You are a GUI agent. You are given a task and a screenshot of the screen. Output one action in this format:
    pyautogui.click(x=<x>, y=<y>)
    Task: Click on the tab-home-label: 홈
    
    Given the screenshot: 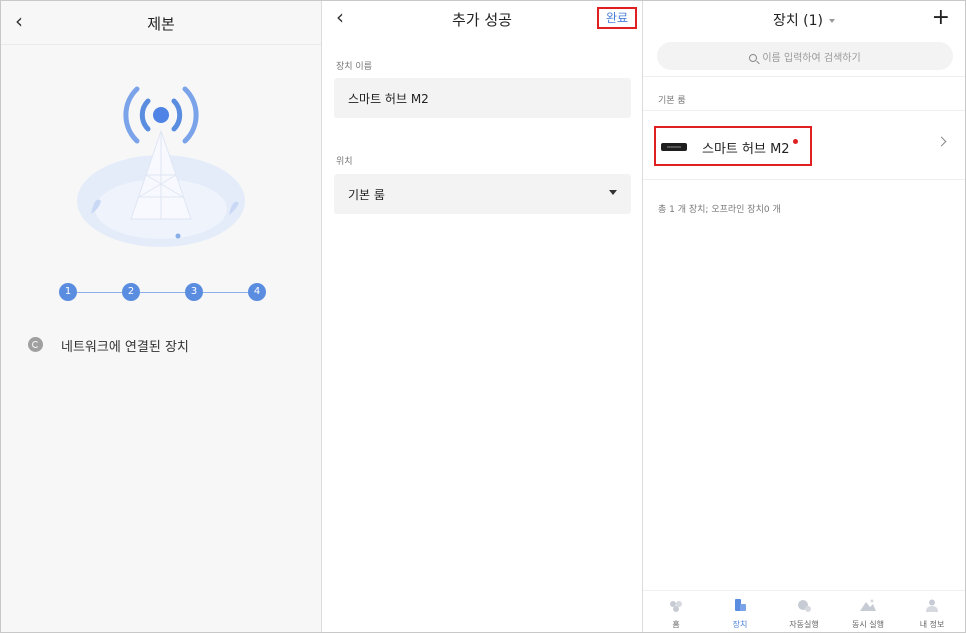 What is the action you would take?
    pyautogui.click(x=676, y=624)
    